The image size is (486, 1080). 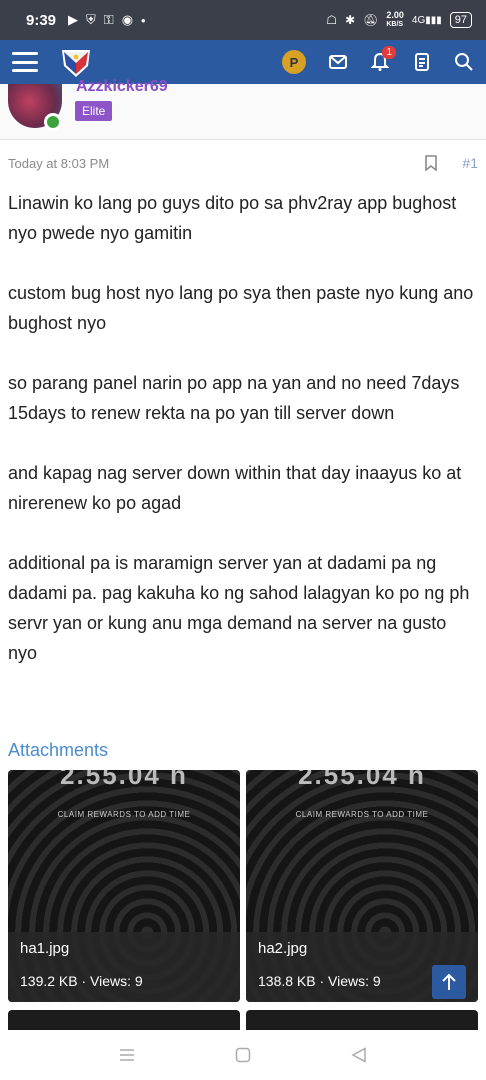 What do you see at coordinates (332, 20) in the screenshot?
I see `incognito-icon: ☖` at bounding box center [332, 20].